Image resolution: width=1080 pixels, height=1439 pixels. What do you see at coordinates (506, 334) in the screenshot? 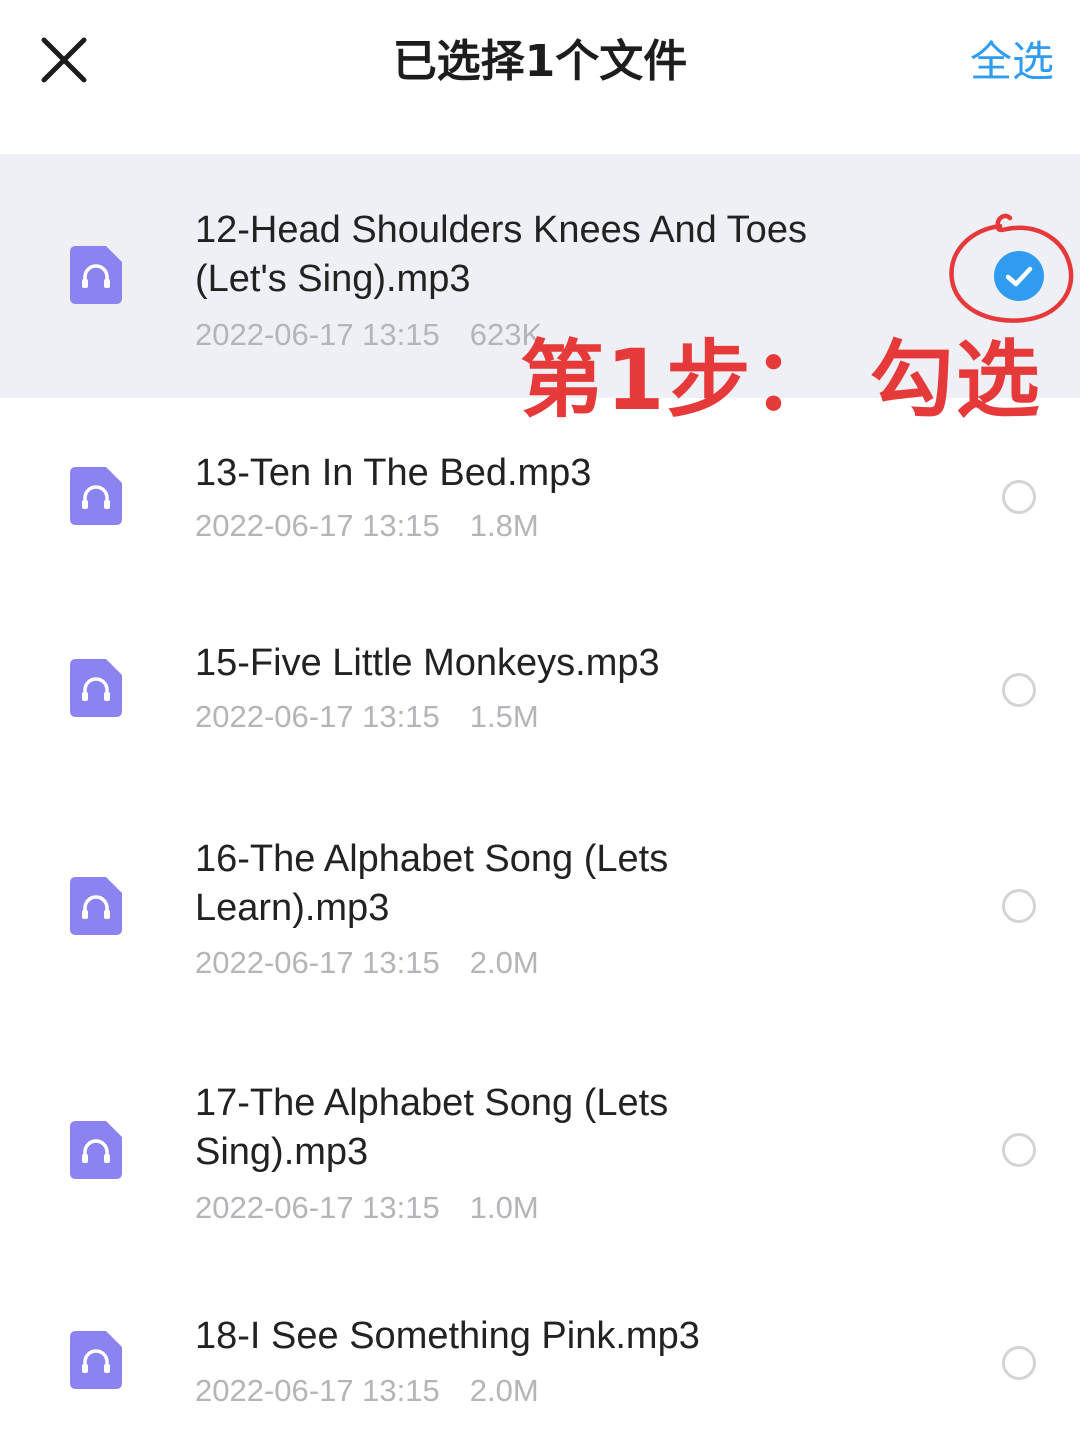
I see `file-size: 623K` at bounding box center [506, 334].